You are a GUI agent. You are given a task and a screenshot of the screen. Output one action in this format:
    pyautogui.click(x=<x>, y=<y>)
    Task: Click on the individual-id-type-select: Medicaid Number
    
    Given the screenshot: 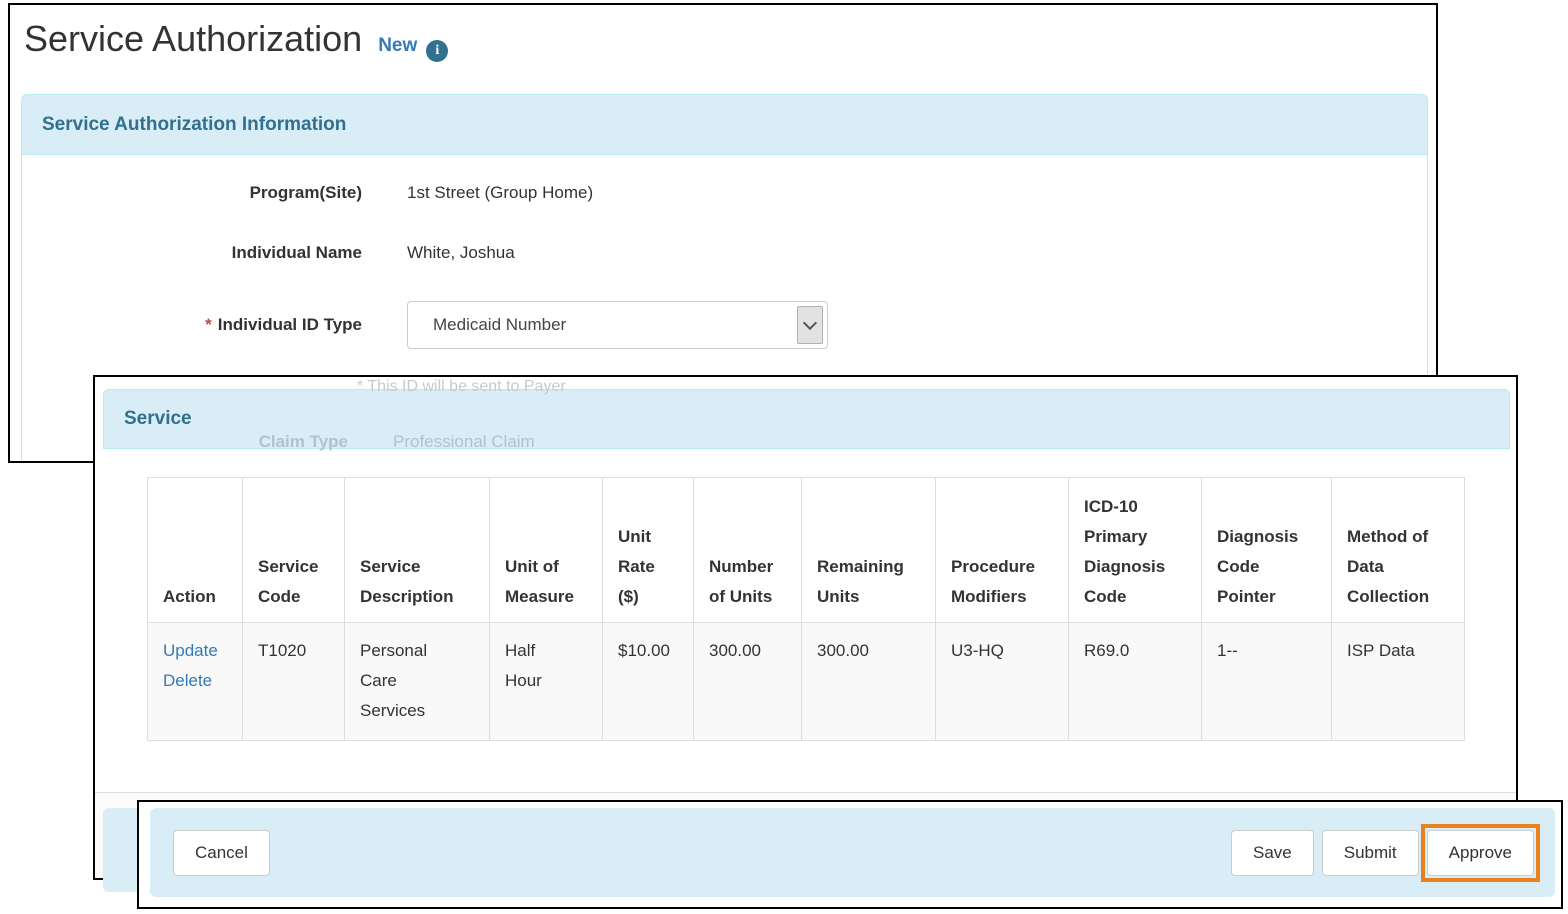 What is the action you would take?
    pyautogui.click(x=617, y=325)
    